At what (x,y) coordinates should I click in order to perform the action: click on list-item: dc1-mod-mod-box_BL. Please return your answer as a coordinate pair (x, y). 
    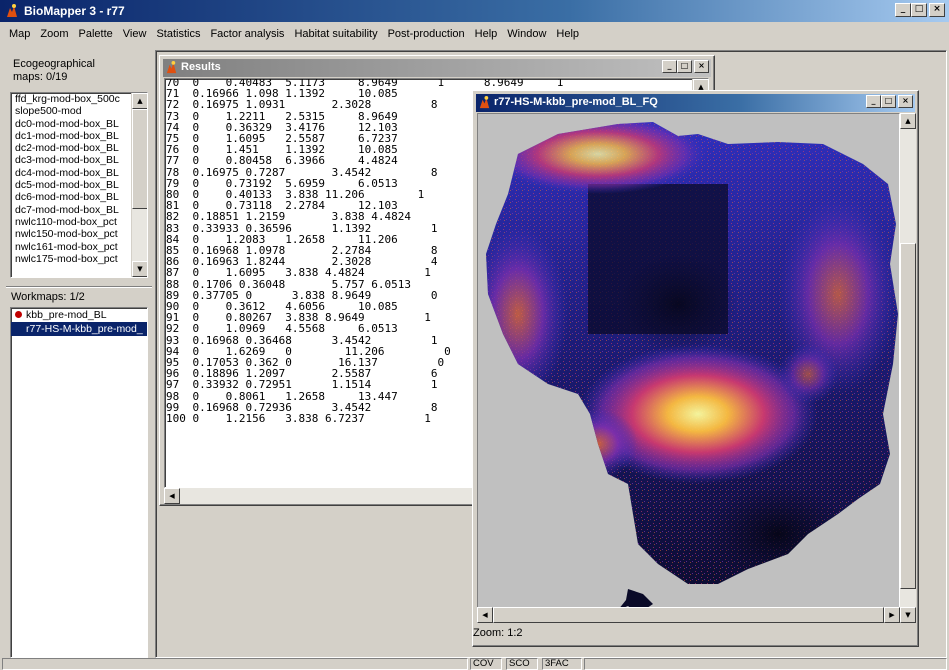
    Looking at the image, I should click on (79, 136).